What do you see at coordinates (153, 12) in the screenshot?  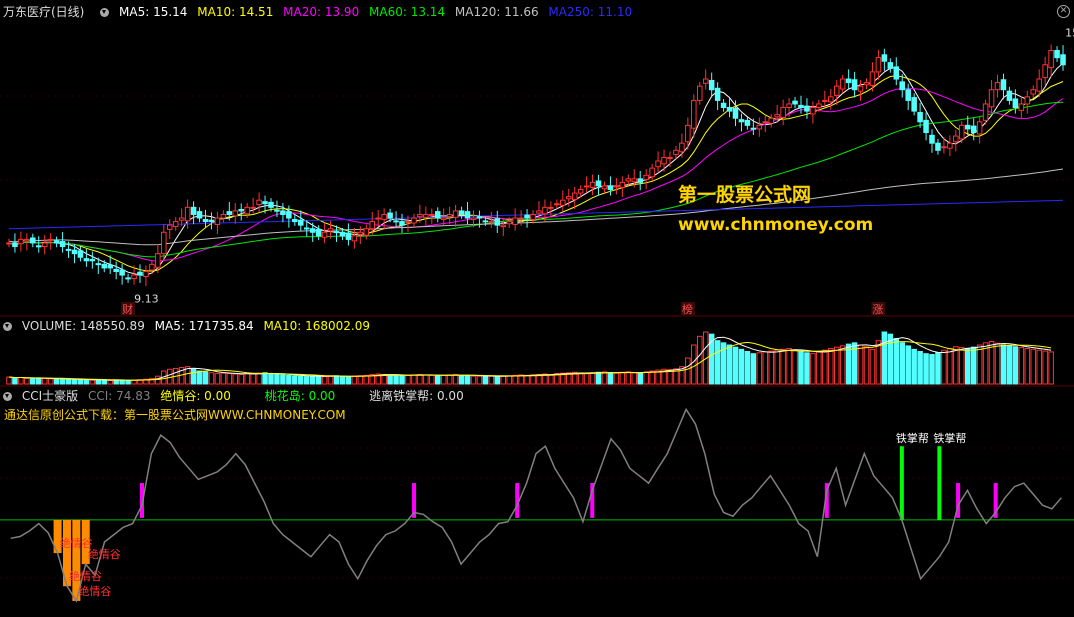 I see `ma5-label: MA5: 15.14` at bounding box center [153, 12].